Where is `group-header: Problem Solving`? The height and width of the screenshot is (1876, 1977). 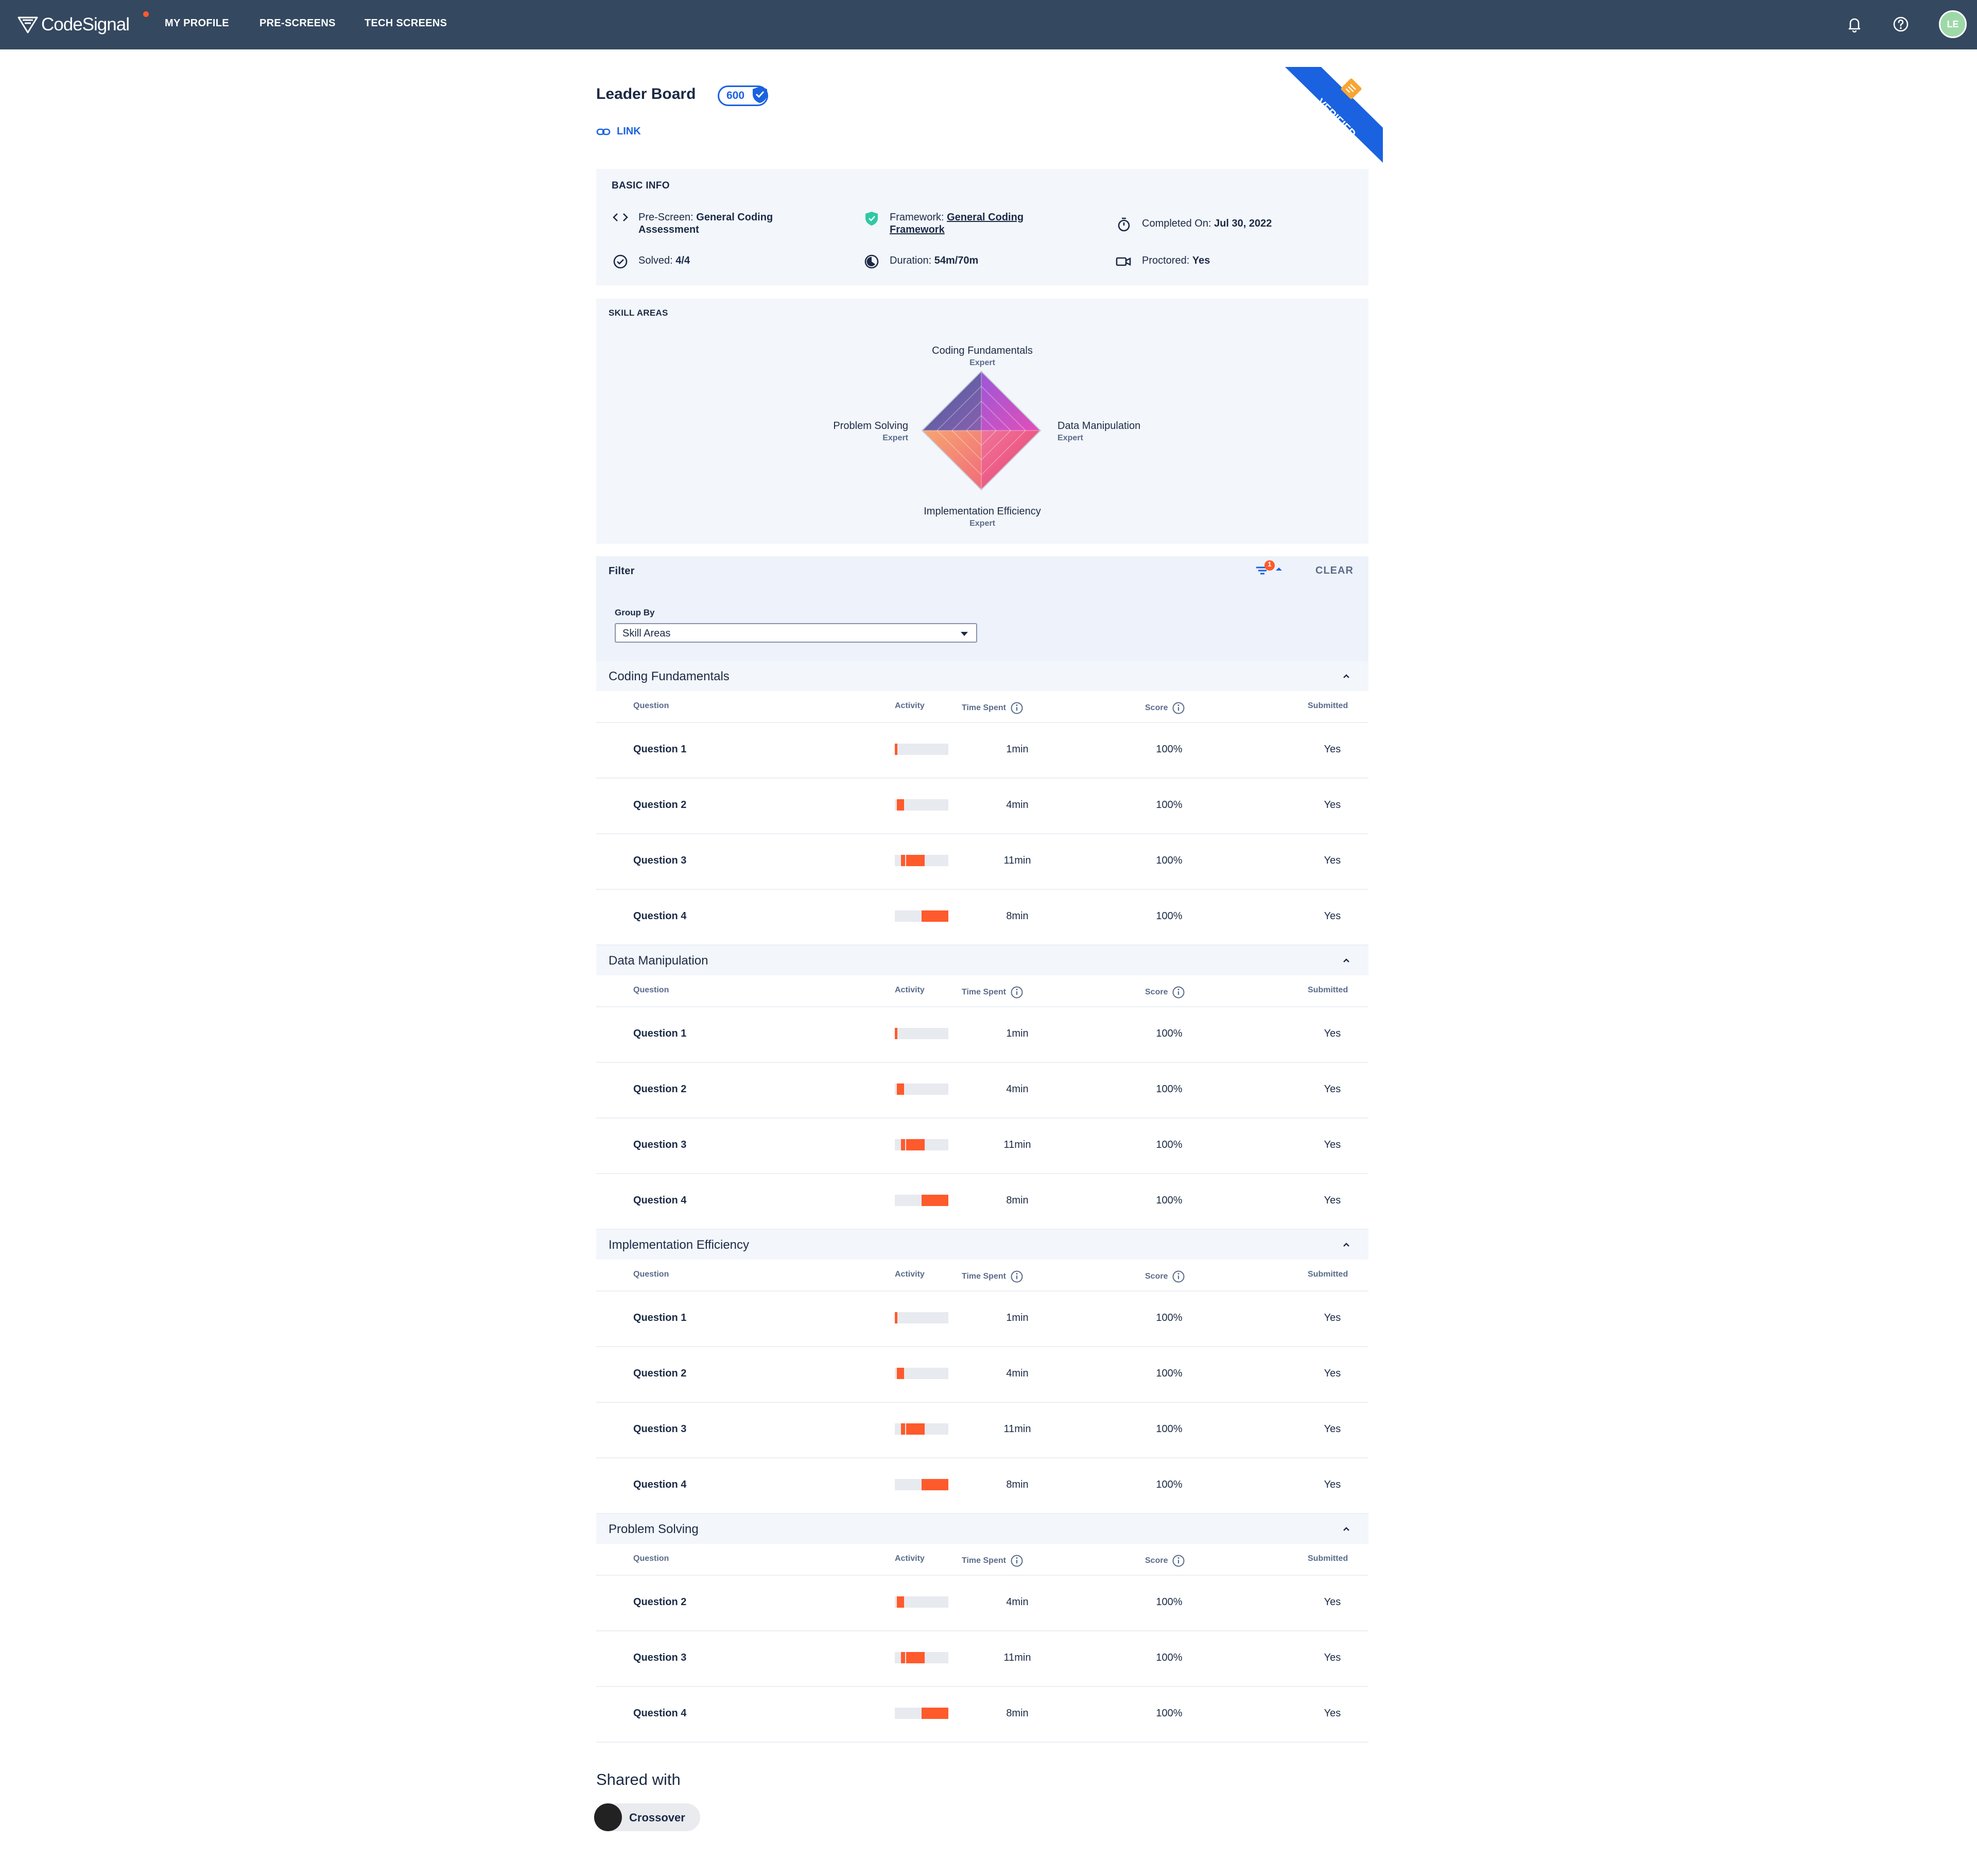
group-header: Problem Solving is located at coordinates (982, 1529).